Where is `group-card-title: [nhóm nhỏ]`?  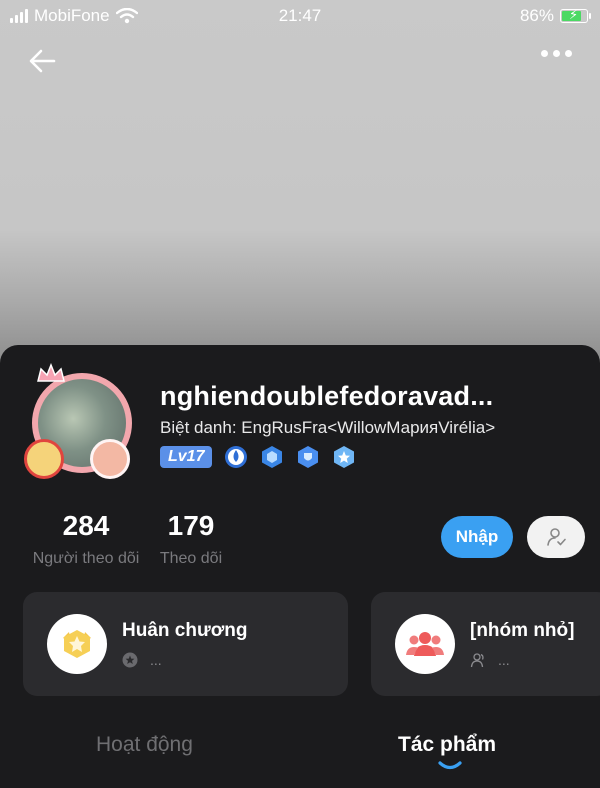 group-card-title: [nhóm nhỏ] is located at coordinates (522, 630).